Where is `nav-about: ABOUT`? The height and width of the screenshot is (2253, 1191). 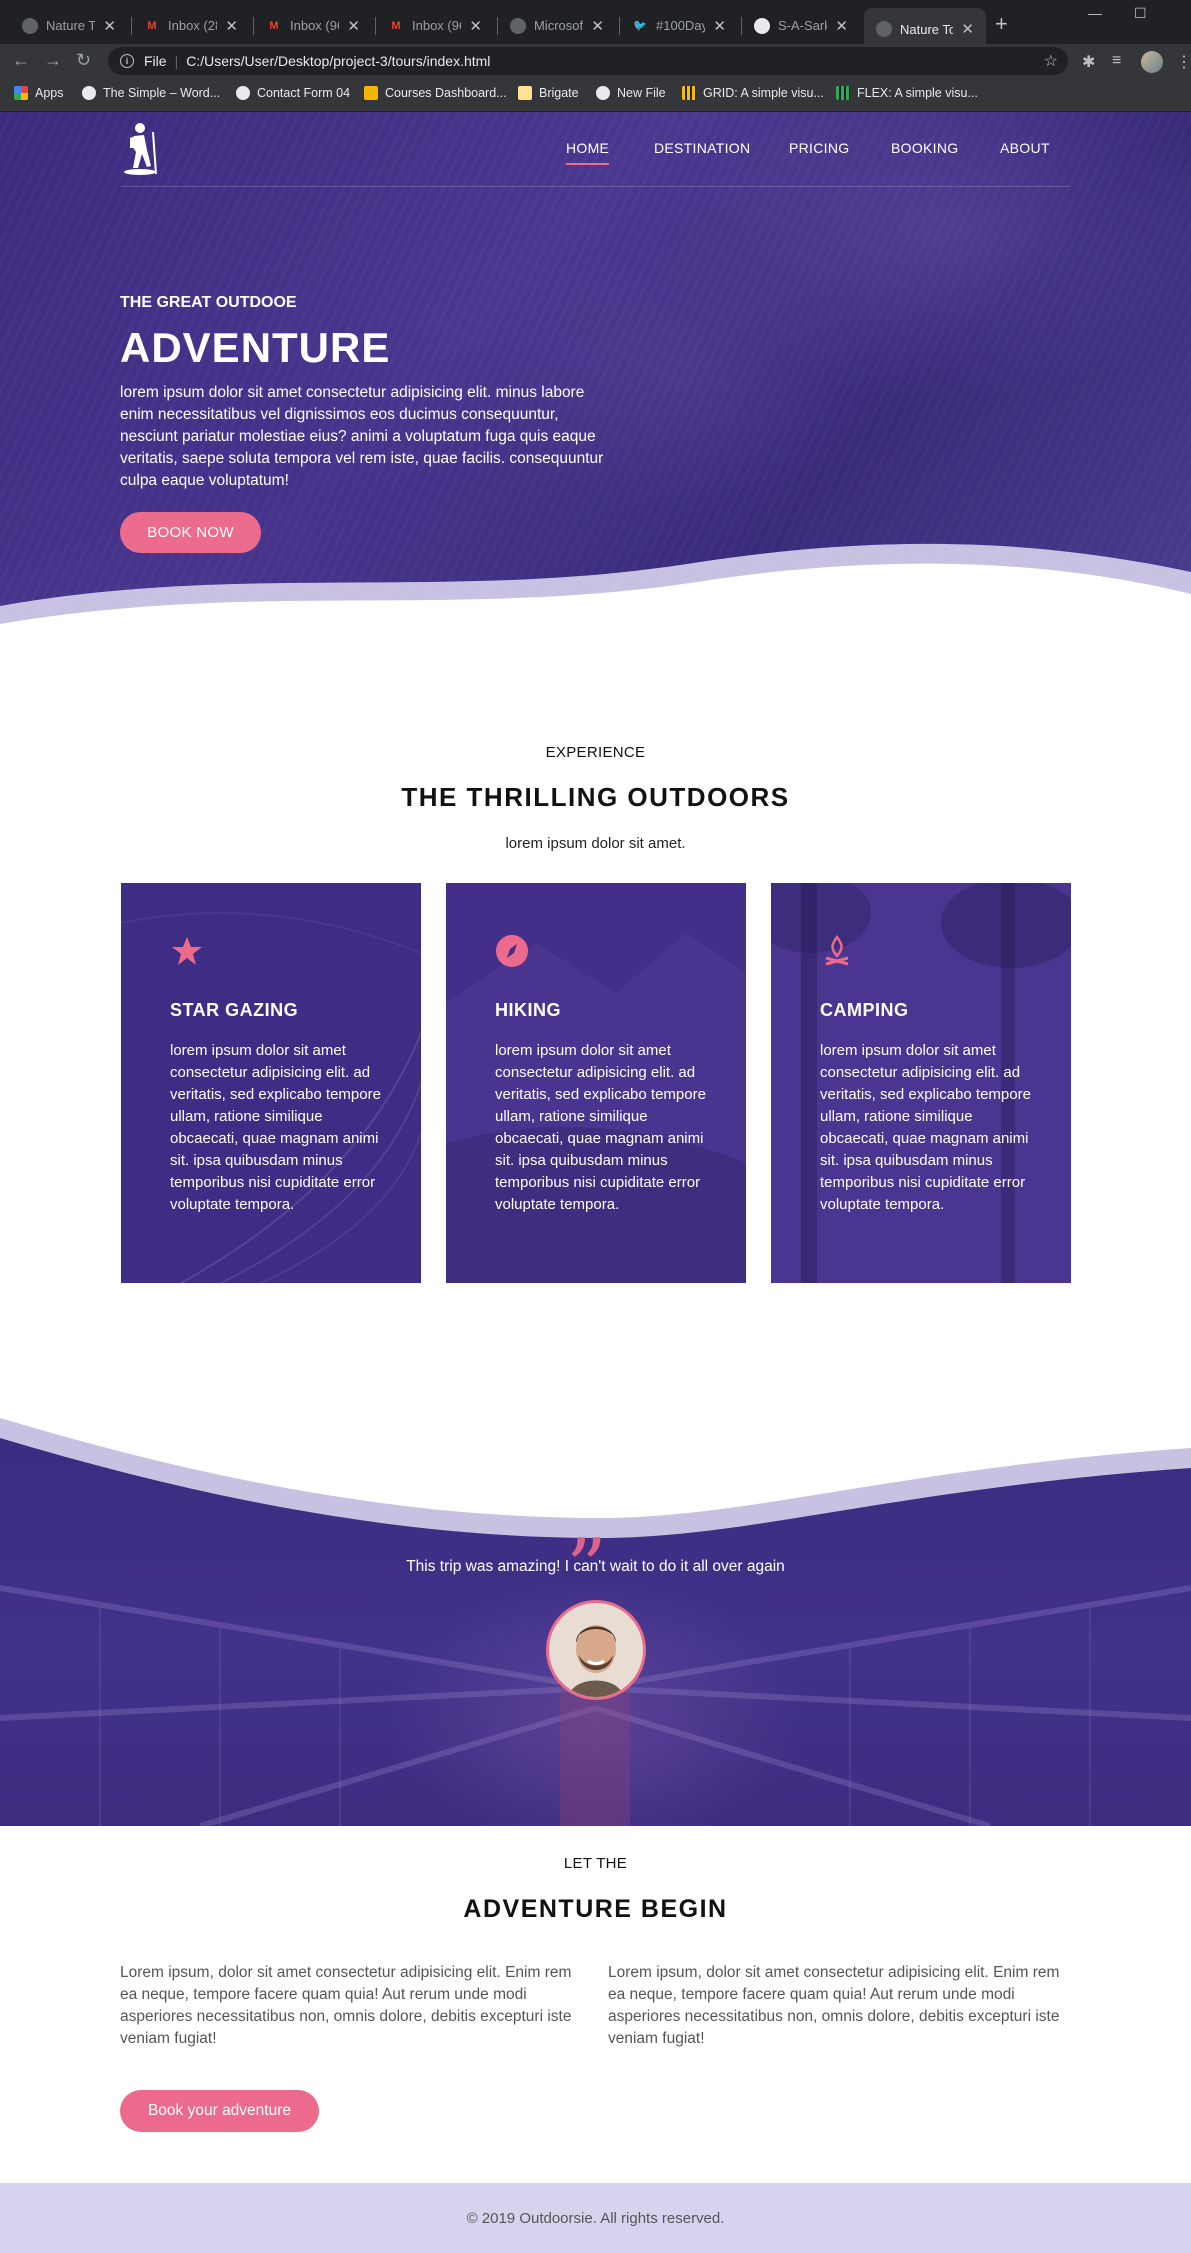 nav-about: ABOUT is located at coordinates (1025, 148).